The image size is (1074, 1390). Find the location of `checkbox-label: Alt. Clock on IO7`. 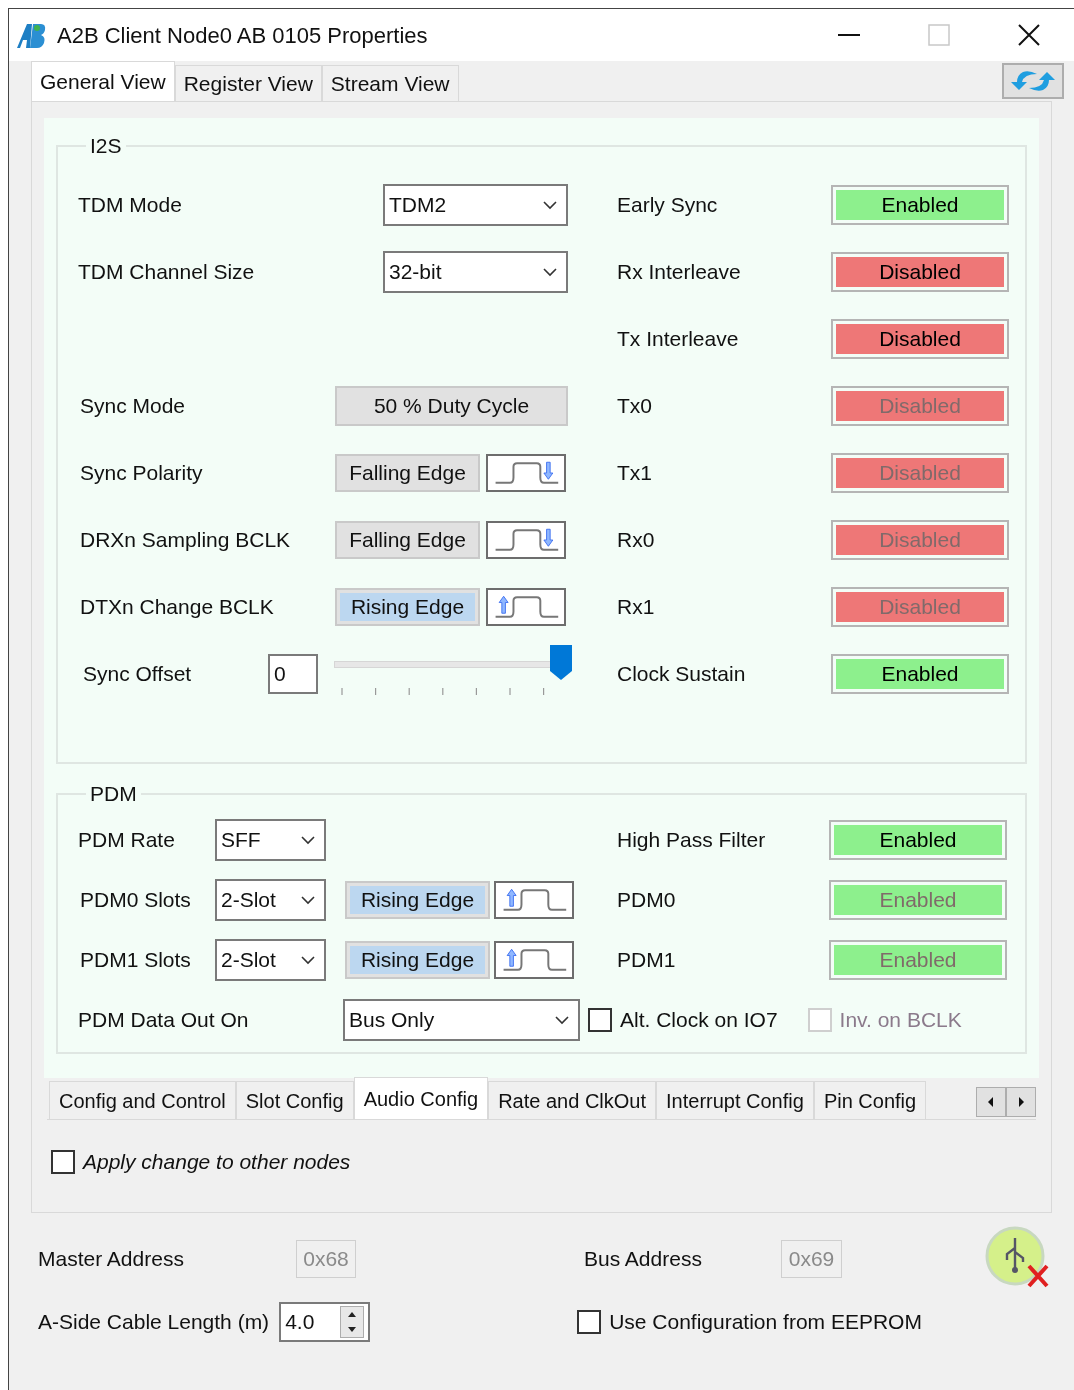

checkbox-label: Alt. Clock on IO7 is located at coordinates (699, 1019).